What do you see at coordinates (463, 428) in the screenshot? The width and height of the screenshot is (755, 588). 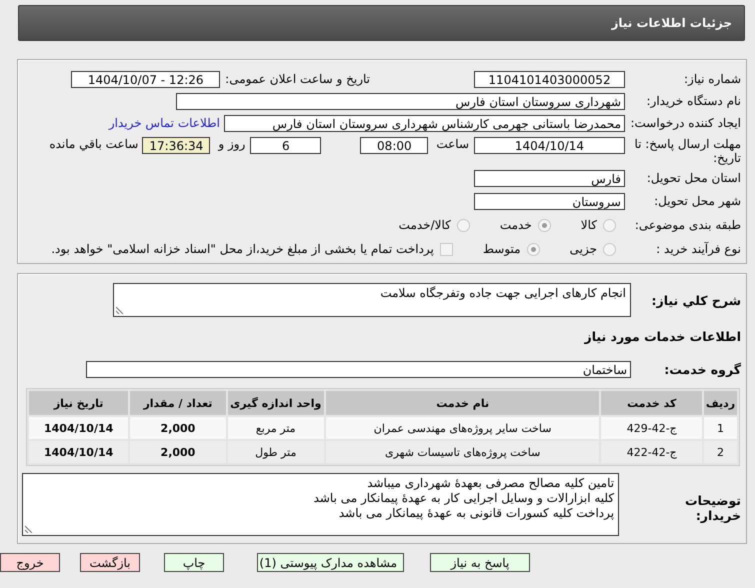 I see `table-cell: ساخت سایر پروژه‌های مهندسی عمران` at bounding box center [463, 428].